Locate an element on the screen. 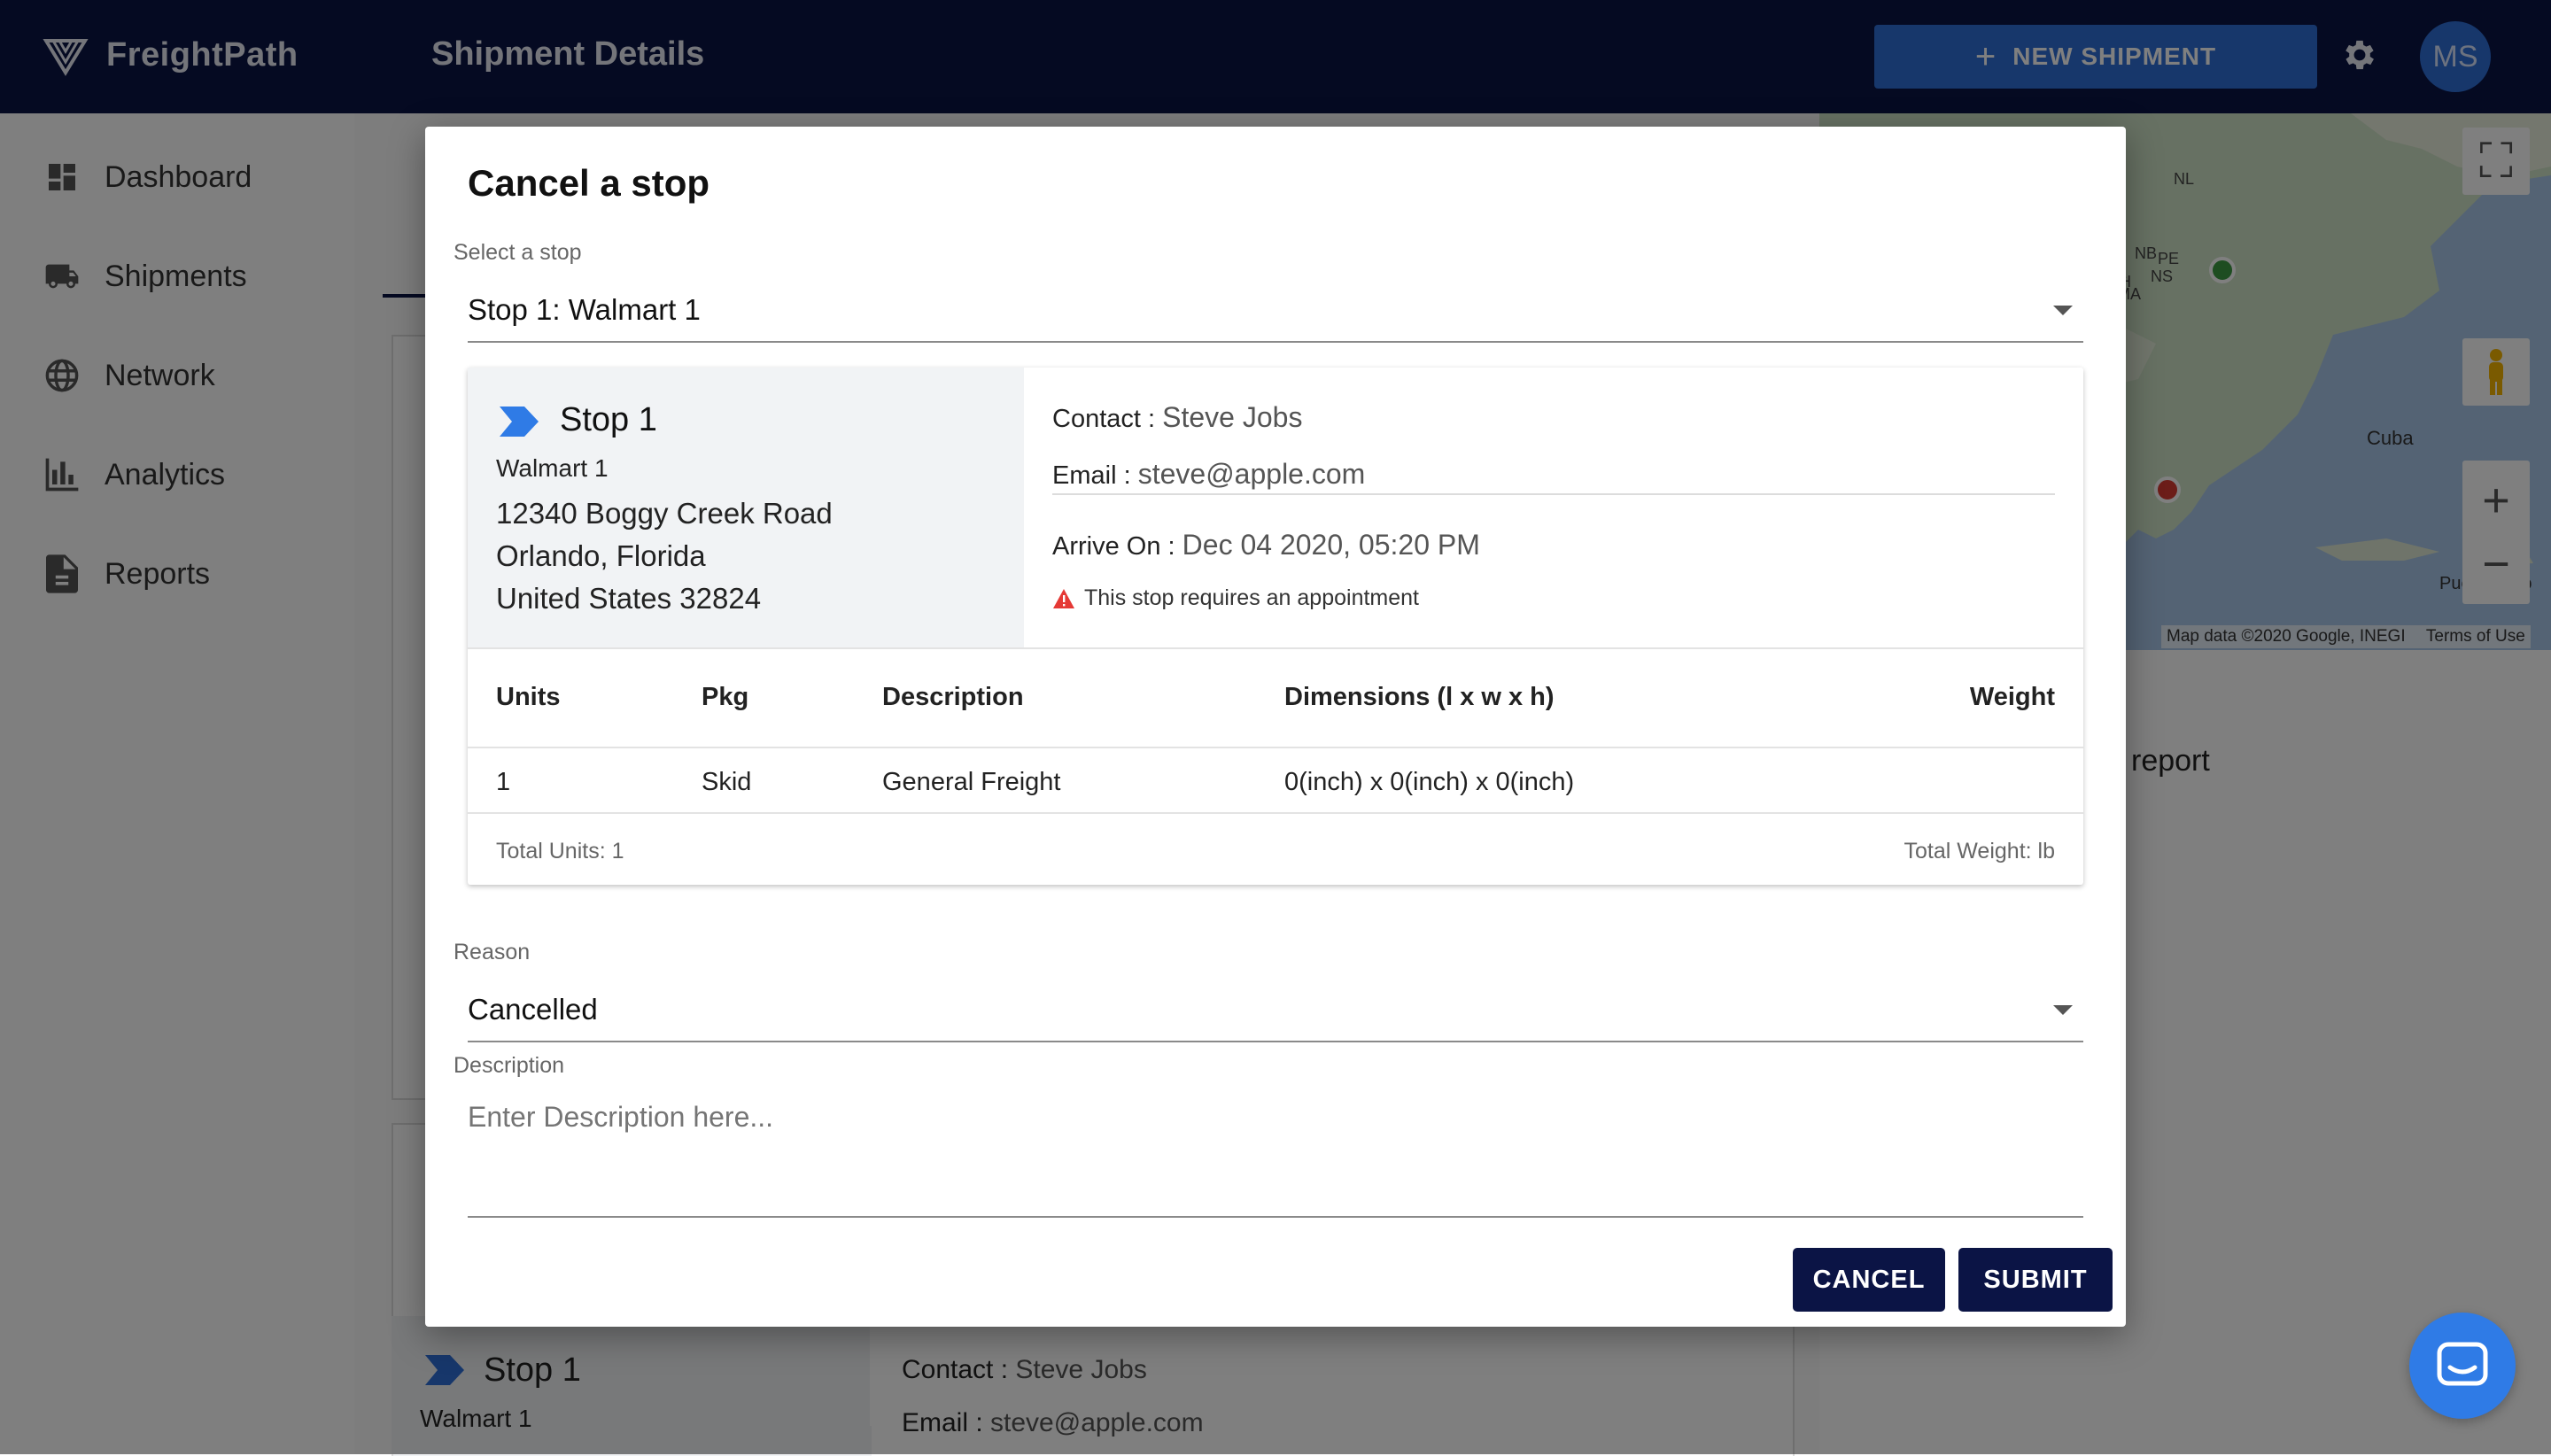  arrive-label: Arrive On : is located at coordinates (1113, 546).